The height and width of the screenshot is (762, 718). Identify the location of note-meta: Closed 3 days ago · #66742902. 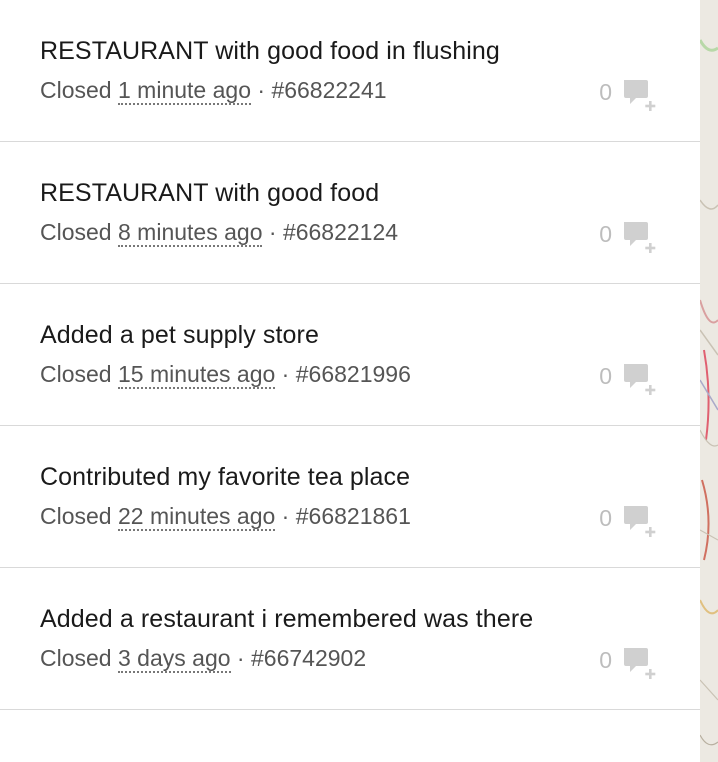
(203, 659).